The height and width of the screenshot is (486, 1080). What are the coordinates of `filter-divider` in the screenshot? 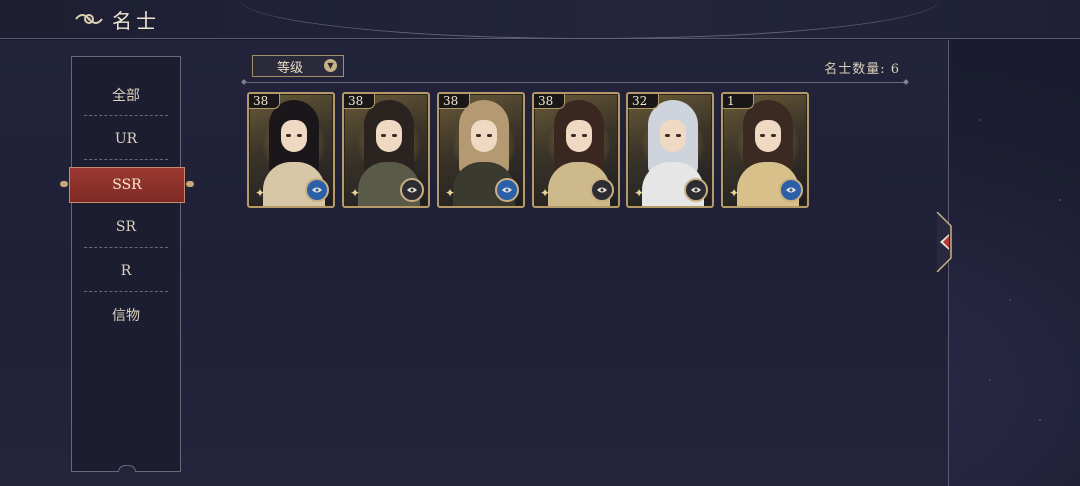 It's located at (575, 82).